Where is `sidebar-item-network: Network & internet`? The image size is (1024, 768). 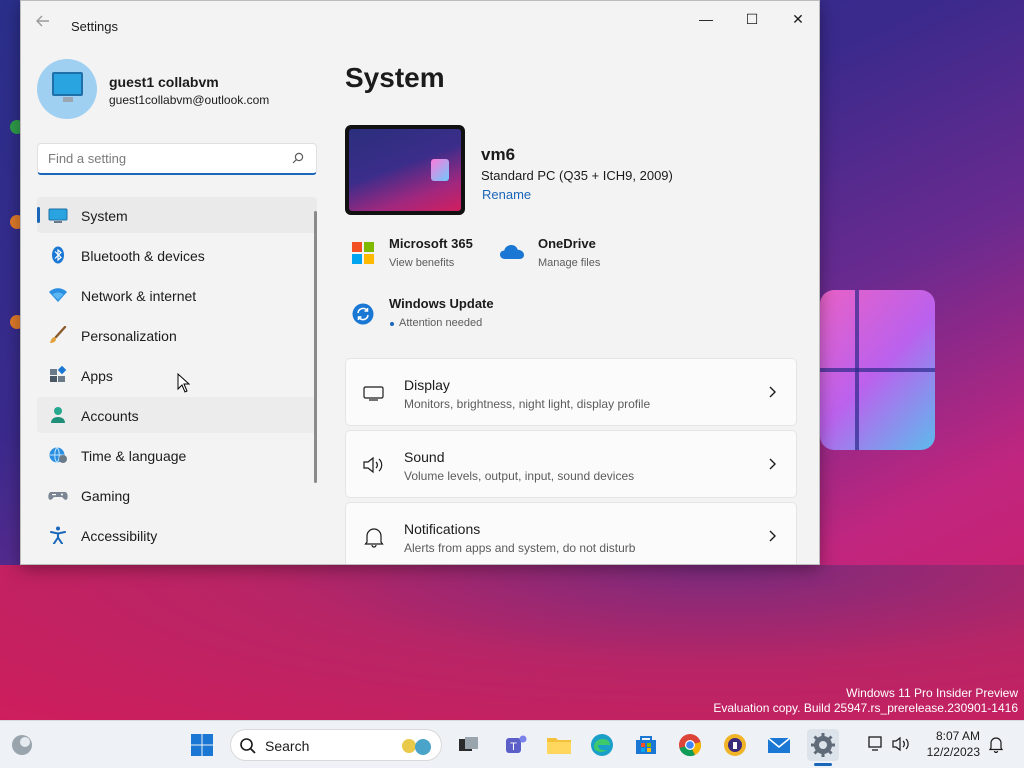 sidebar-item-network: Network & internet is located at coordinates (177, 295).